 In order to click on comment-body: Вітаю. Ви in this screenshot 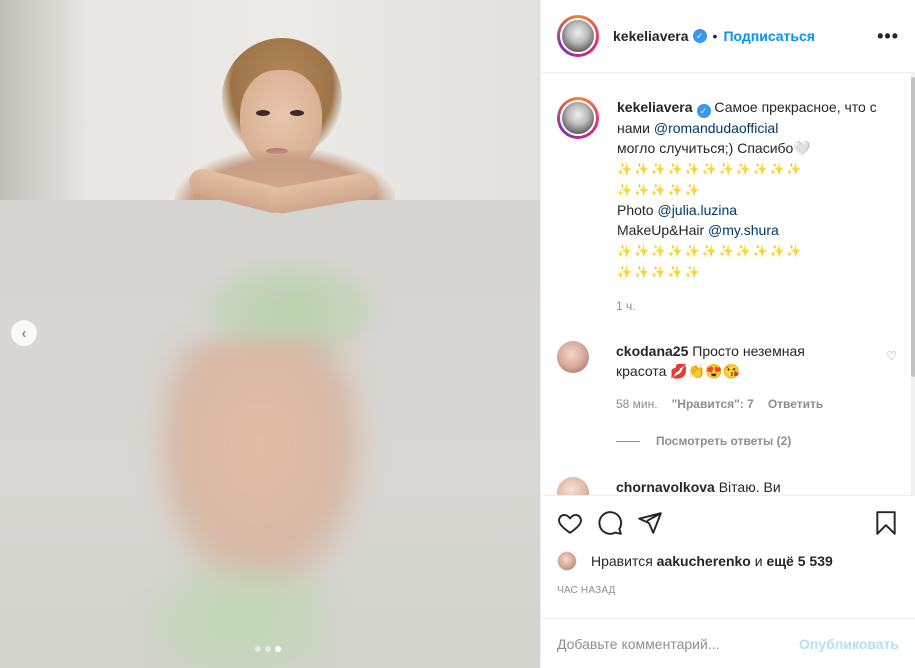, I will do `click(749, 487)`.